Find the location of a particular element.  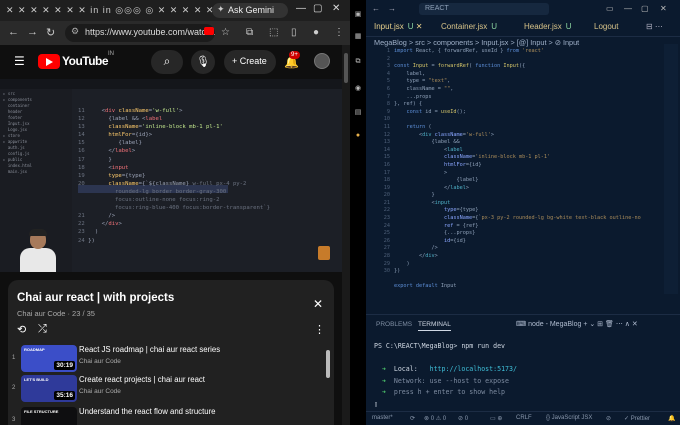

scroll-thumb is located at coordinates (346, 68).